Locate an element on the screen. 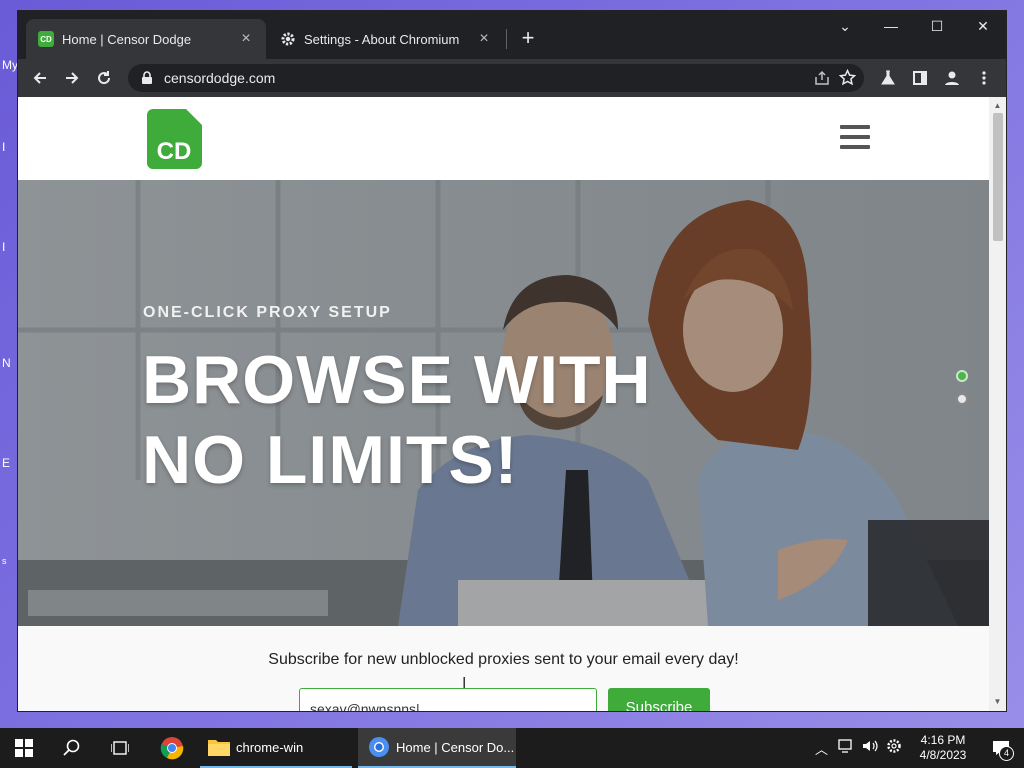  hero-eyebrow: ONE-CLICK PROXY SETUP is located at coordinates (267, 312).